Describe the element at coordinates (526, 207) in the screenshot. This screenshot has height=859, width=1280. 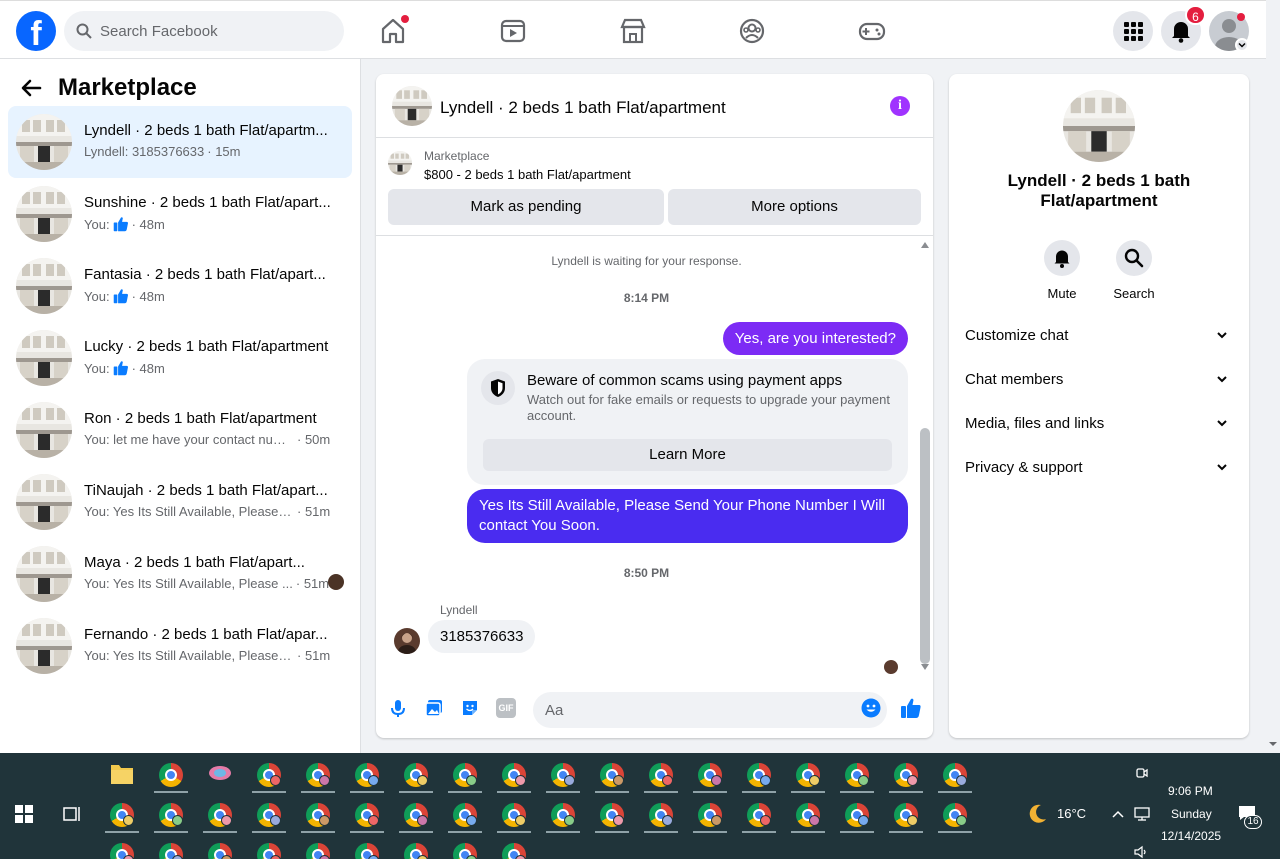
I see `mark-as-pending-button: Mark as pending` at that location.